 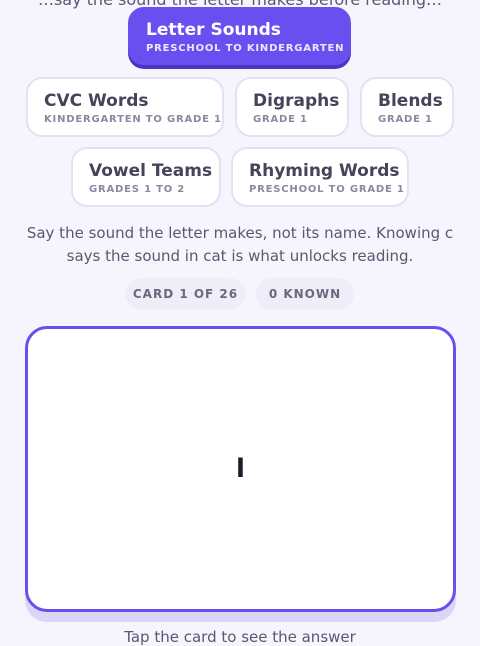 What do you see at coordinates (185, 294) in the screenshot?
I see `card-progress-badge: CARD 1 OF 26` at bounding box center [185, 294].